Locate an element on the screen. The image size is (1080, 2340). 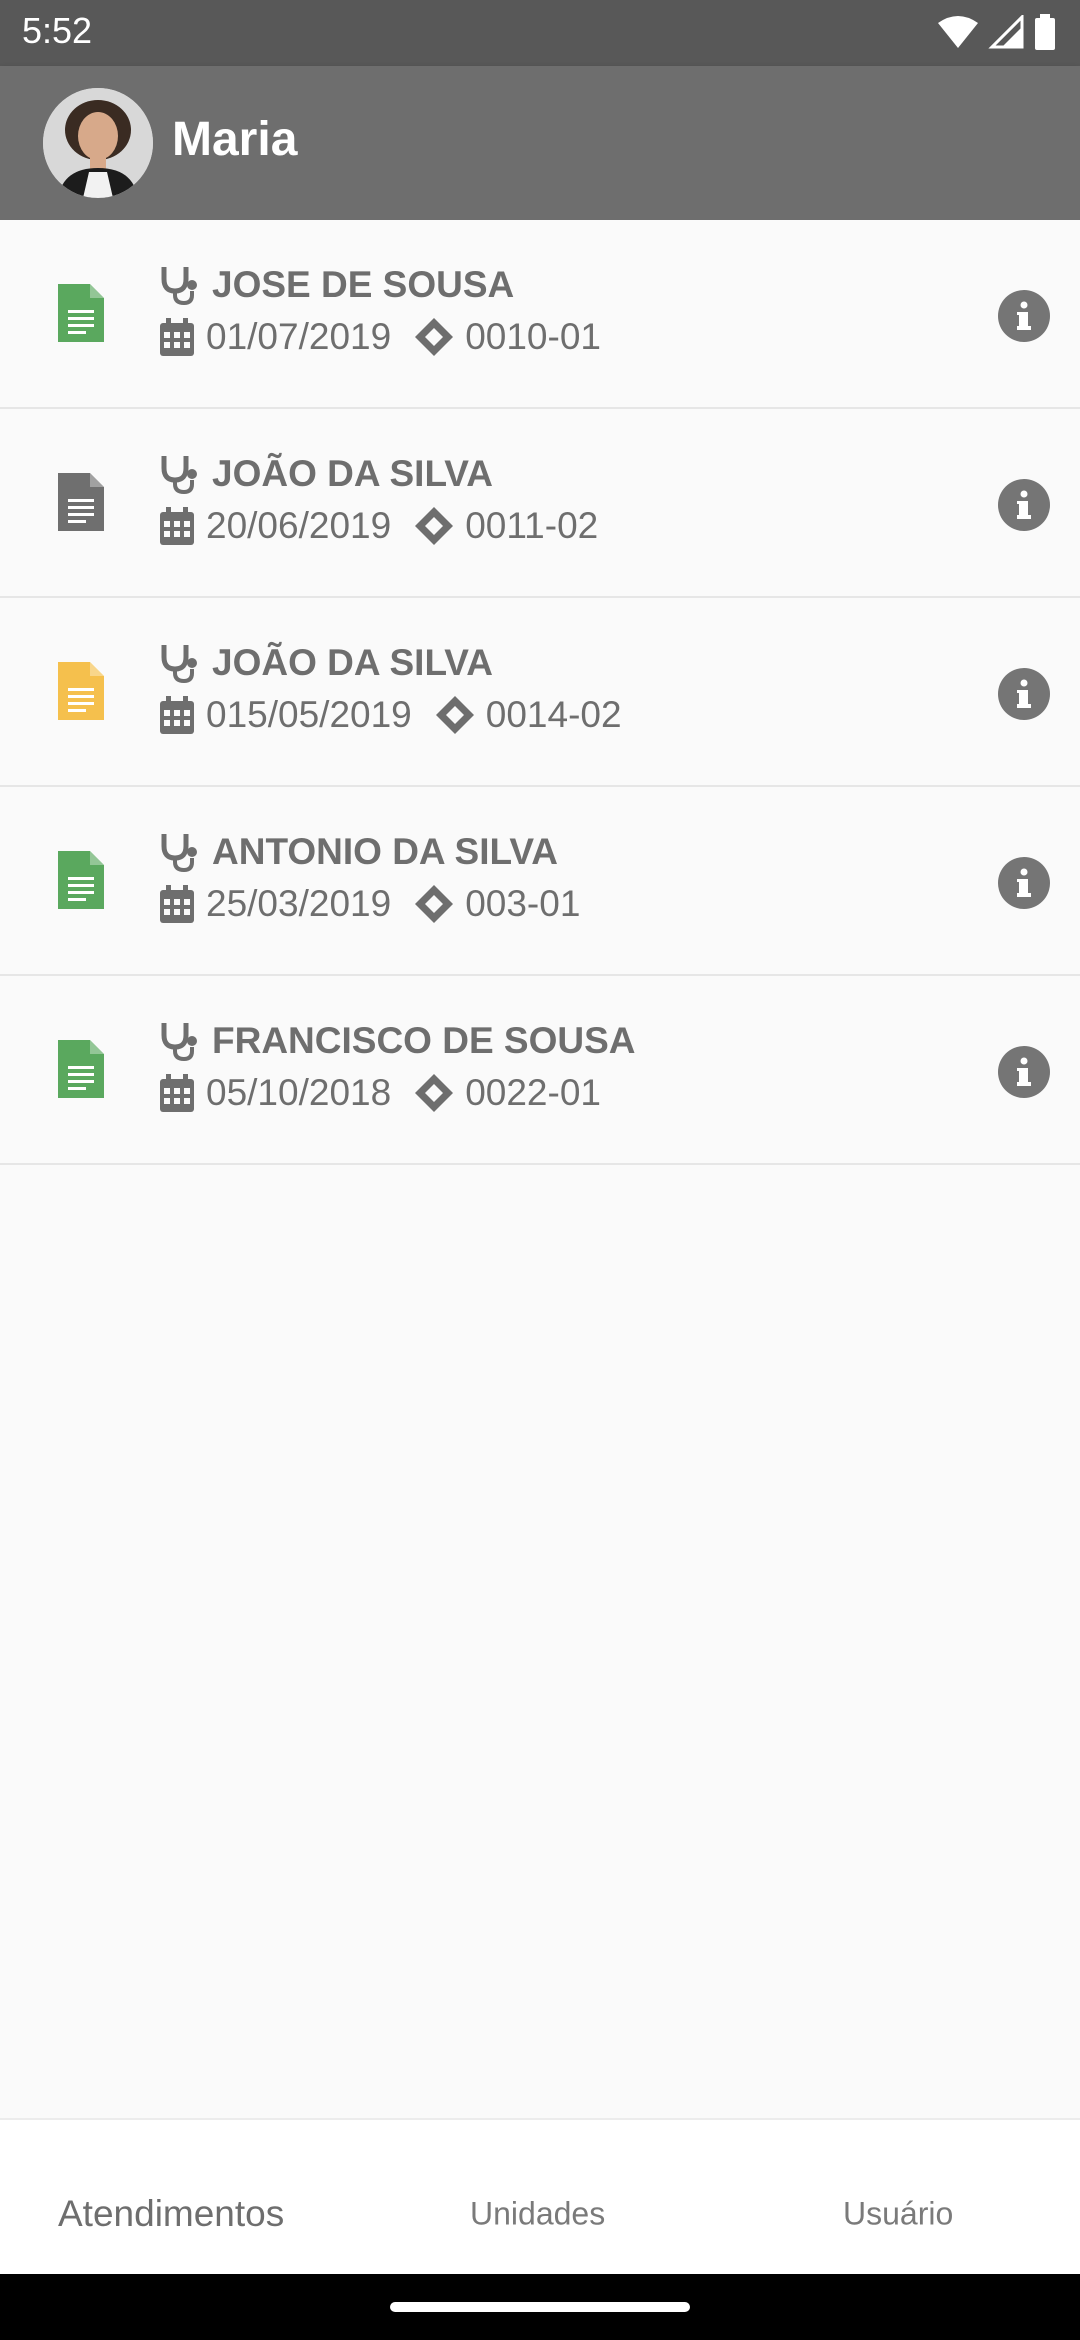
appointment-date: 01/07/2019 is located at coordinates (299, 336).